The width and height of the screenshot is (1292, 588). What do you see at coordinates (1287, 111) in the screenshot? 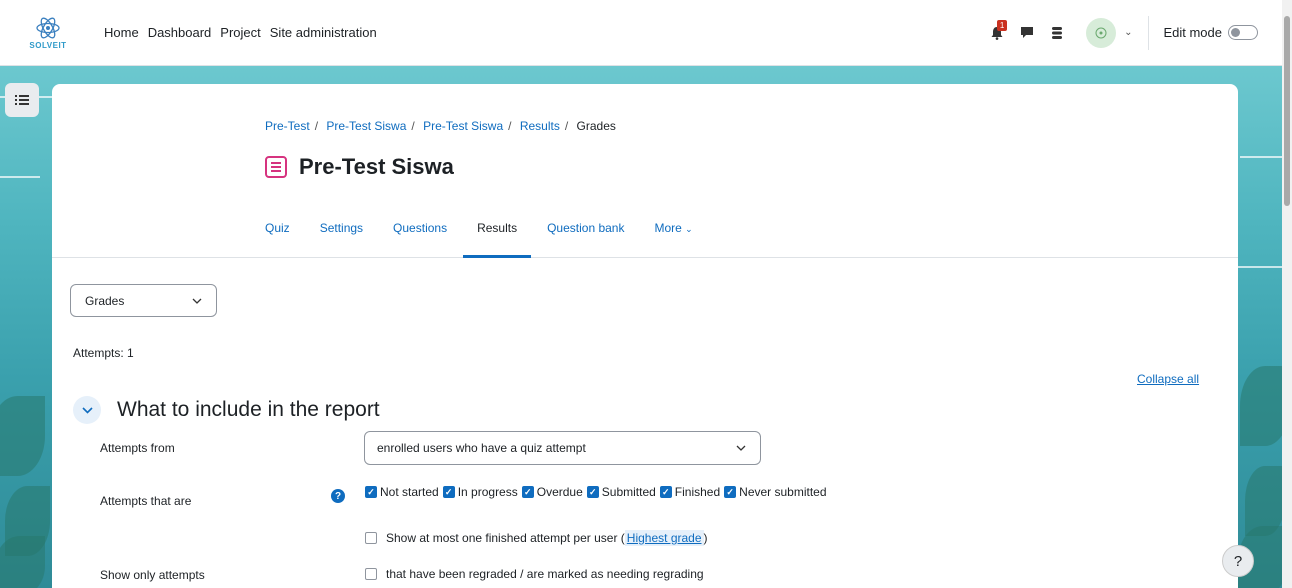
I see `scrollbar-thumb` at bounding box center [1287, 111].